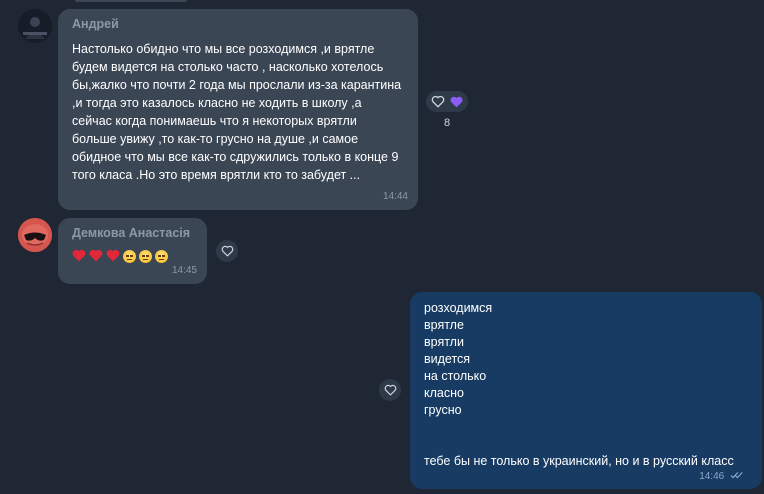  Describe the element at coordinates (447, 123) in the screenshot. I see `reaction-count: 8` at that location.